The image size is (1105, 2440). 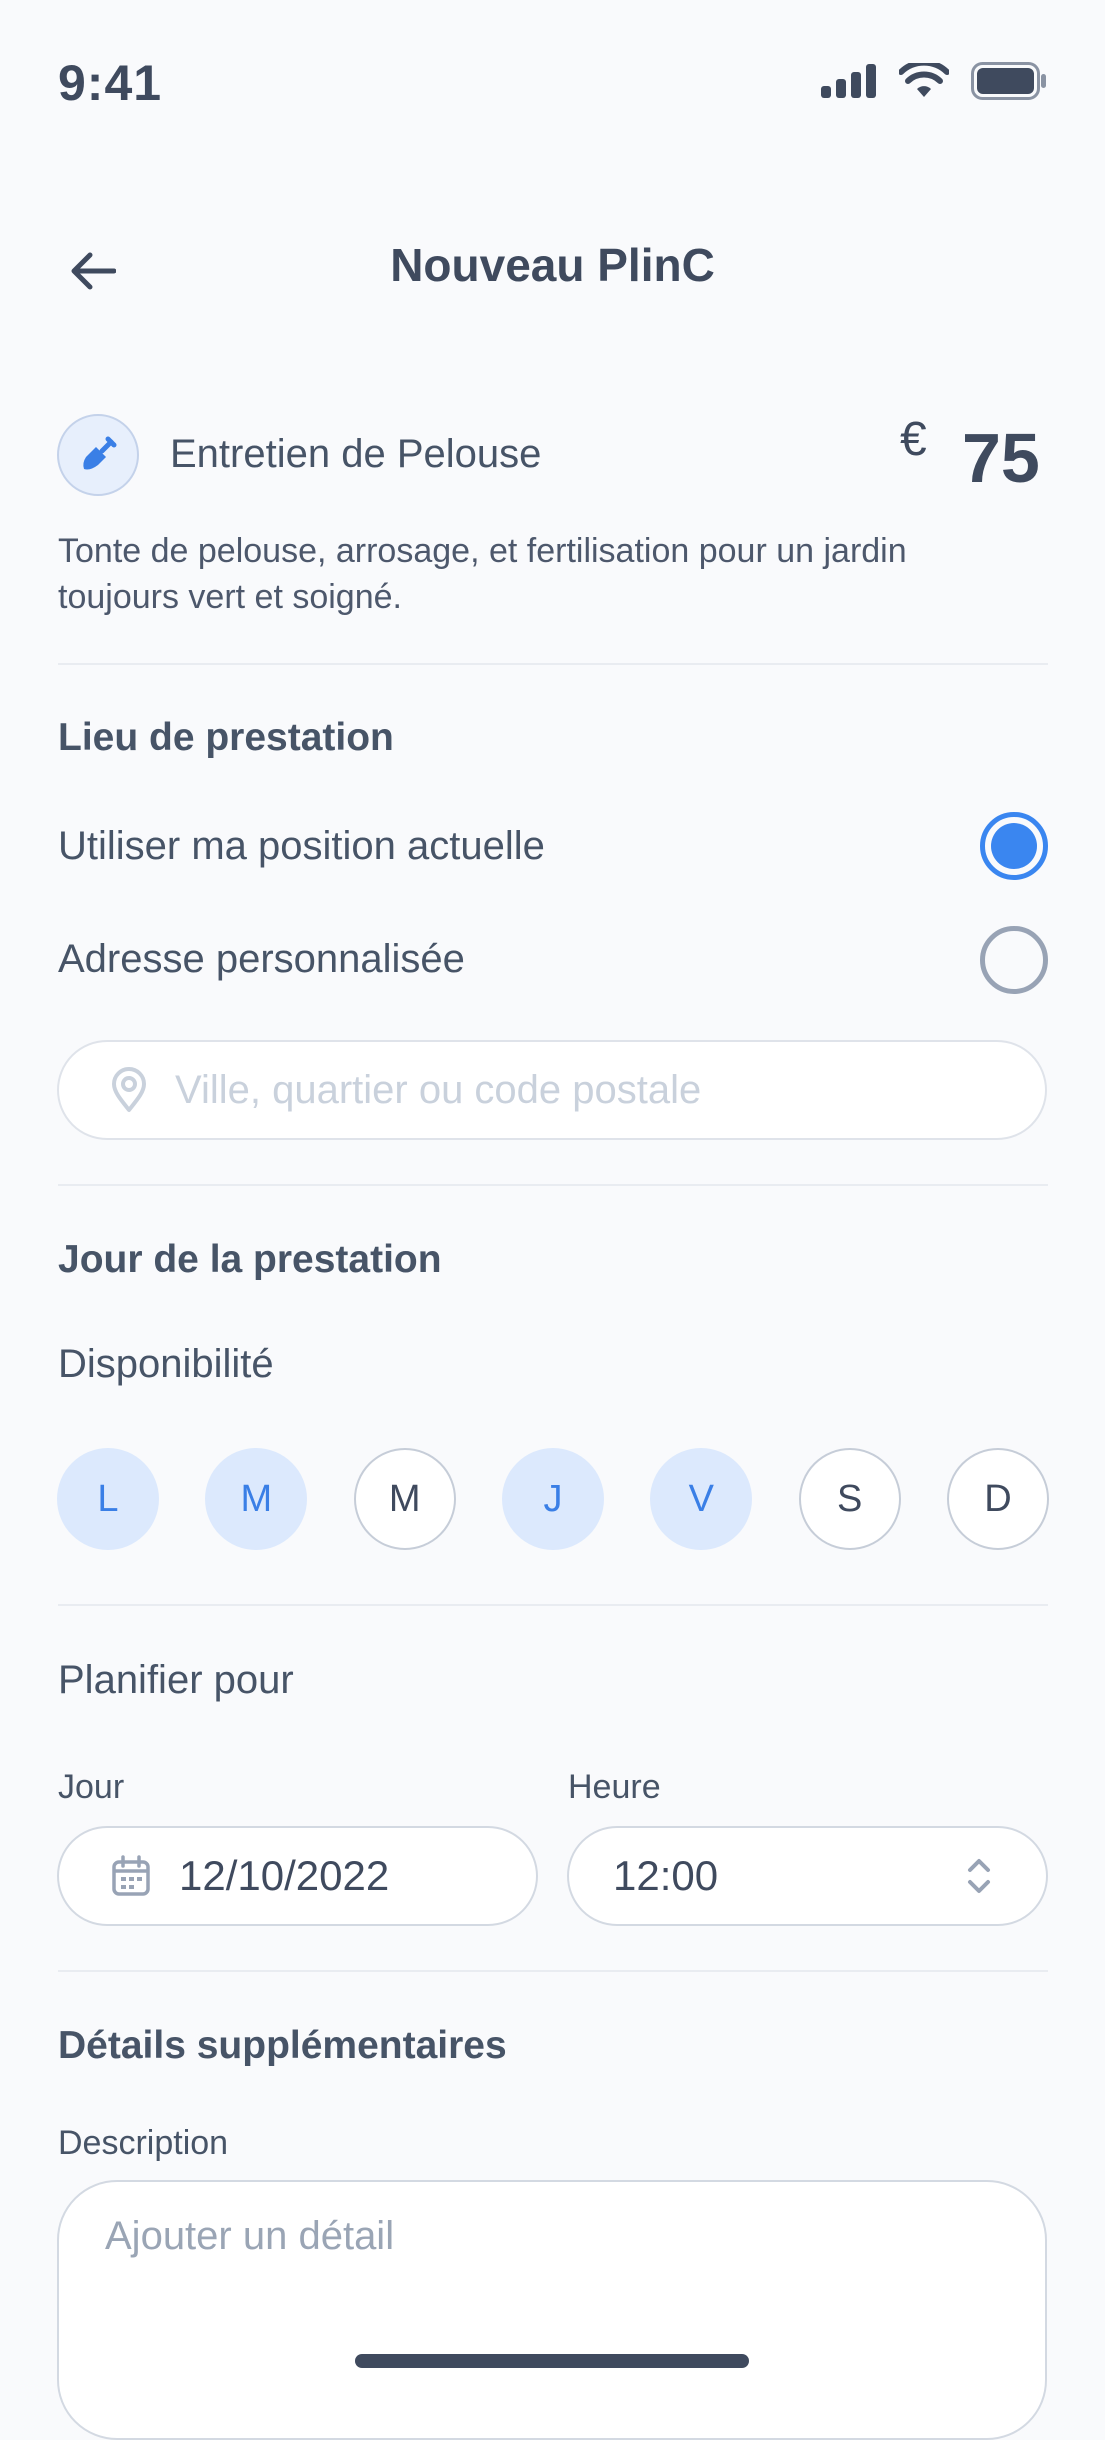 I want to click on availability-label: Disponibilité, so click(x=166, y=1364).